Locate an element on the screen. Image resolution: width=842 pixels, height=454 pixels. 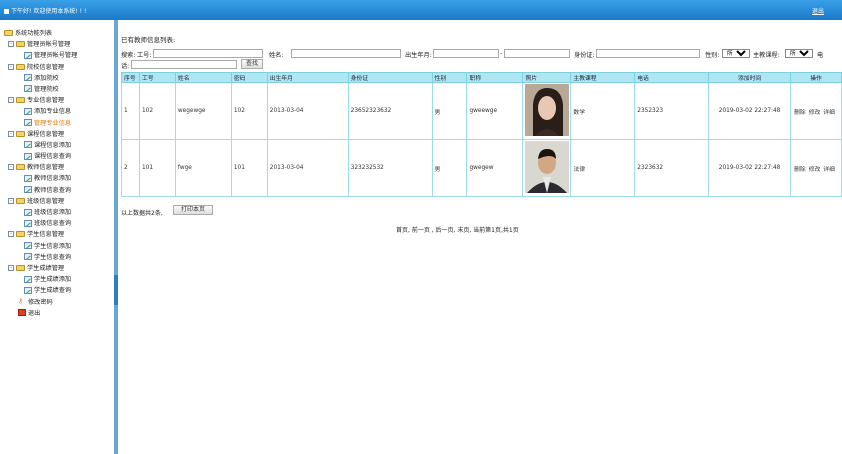
tree-item-query-class: 班级信息查询 is located at coordinates (58, 223).